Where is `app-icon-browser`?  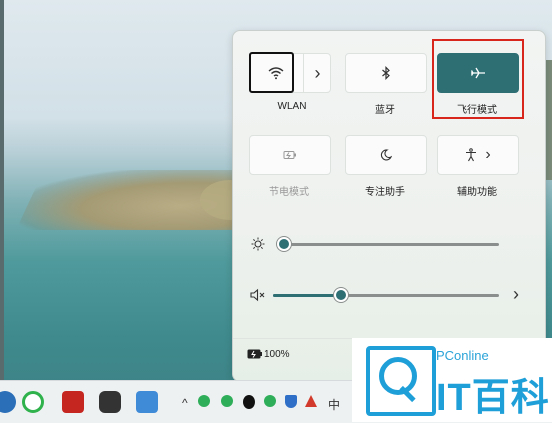 app-icon-browser is located at coordinates (8, 402).